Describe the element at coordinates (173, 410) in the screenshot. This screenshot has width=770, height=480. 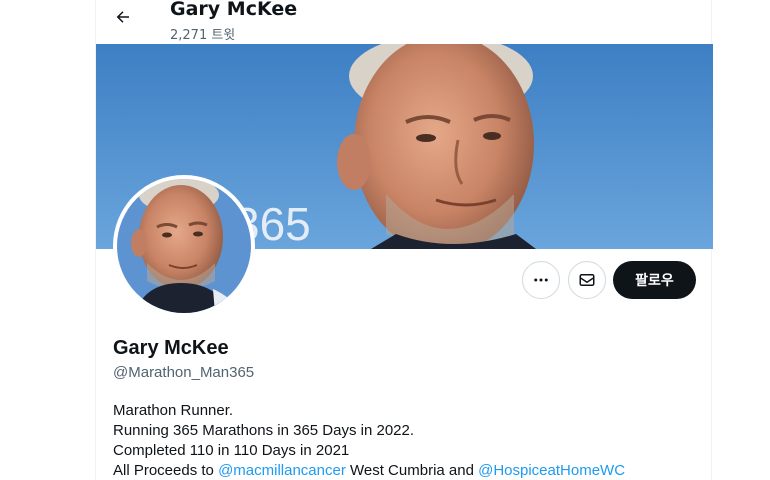
I see `bio-line: Marathon Runner.` at that location.